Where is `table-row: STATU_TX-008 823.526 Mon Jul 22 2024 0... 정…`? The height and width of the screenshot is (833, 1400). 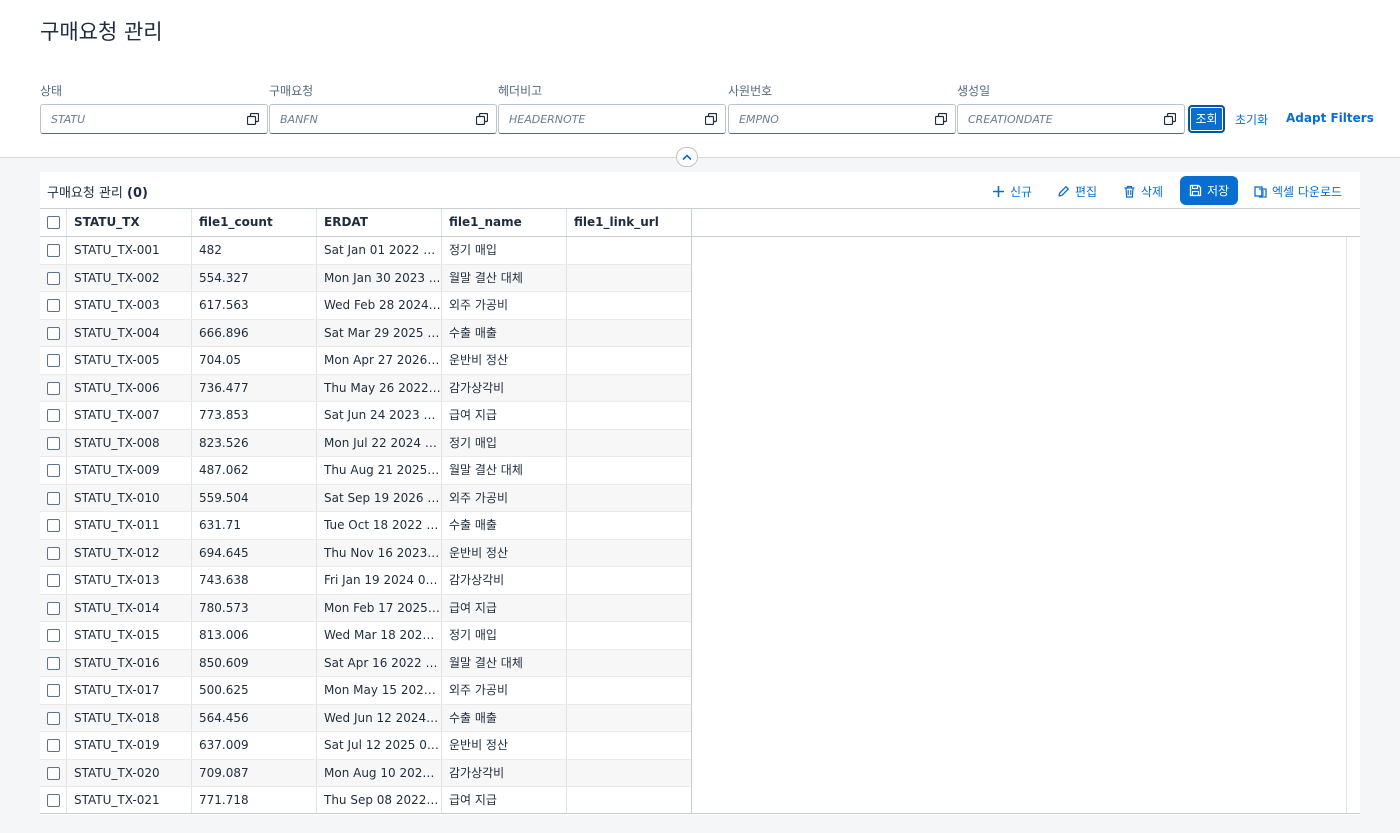 table-row: STATU_TX-008 823.526 Mon Jul 22 2024 0... 정… is located at coordinates (366, 443).